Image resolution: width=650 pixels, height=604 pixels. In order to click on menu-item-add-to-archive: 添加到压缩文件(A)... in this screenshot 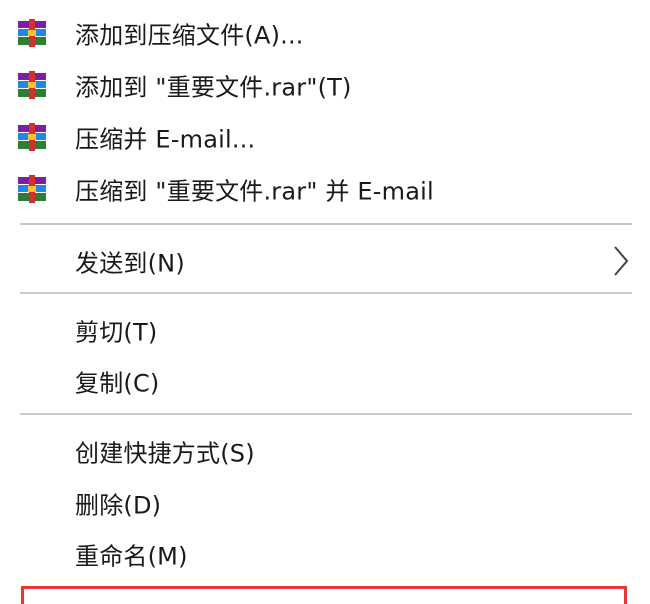, I will do `click(325, 33)`.